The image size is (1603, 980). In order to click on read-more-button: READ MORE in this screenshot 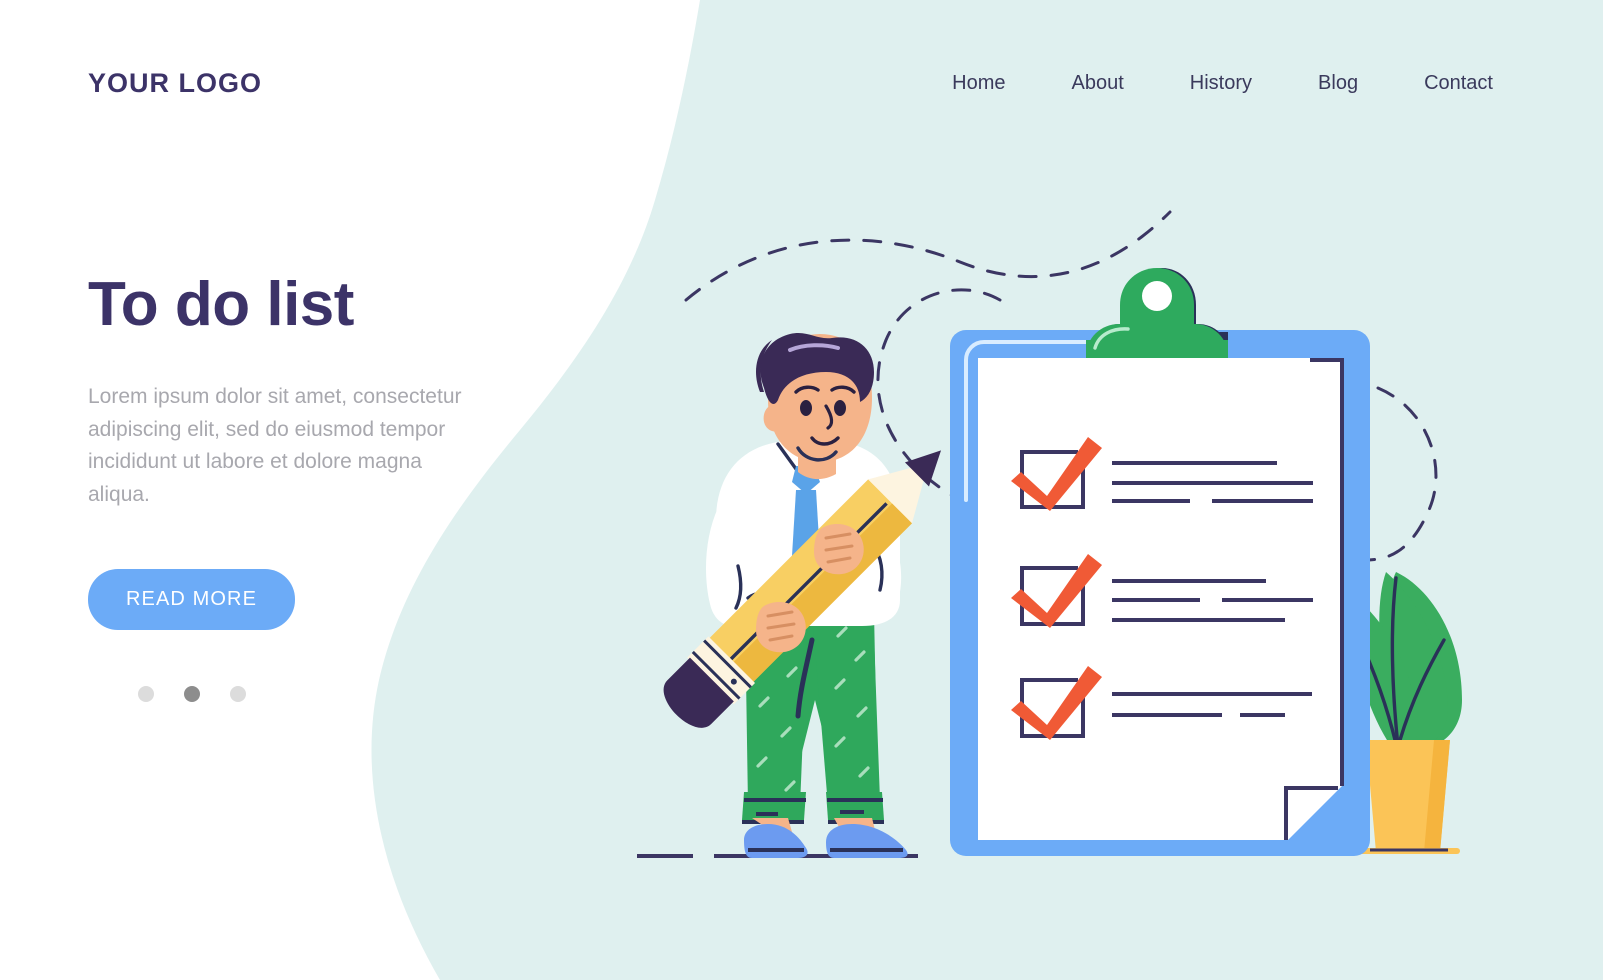, I will do `click(192, 600)`.